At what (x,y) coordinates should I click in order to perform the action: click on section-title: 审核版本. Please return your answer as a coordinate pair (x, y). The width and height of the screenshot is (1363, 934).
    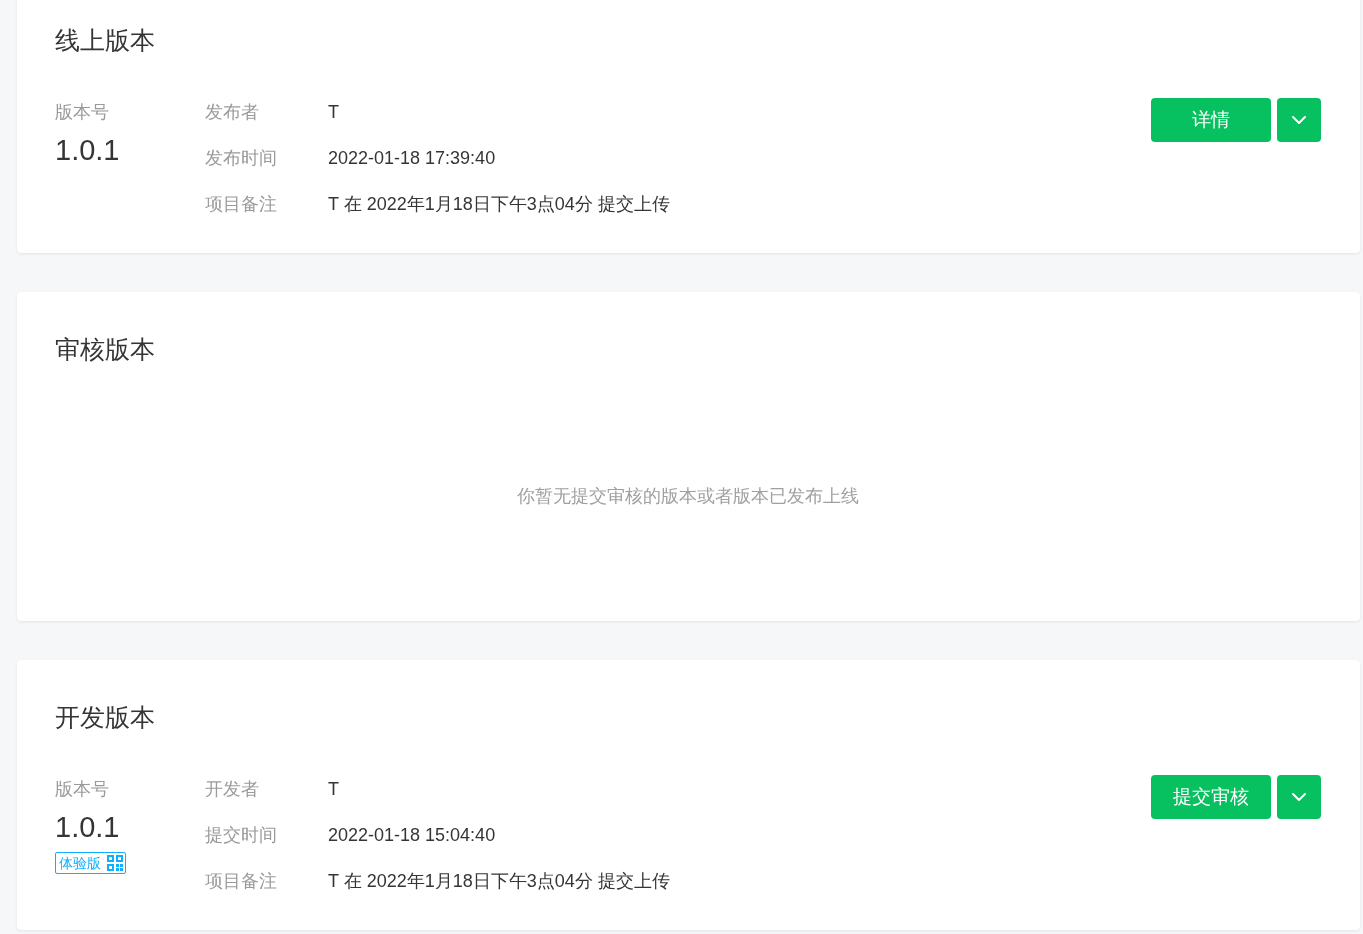
    Looking at the image, I should click on (105, 349).